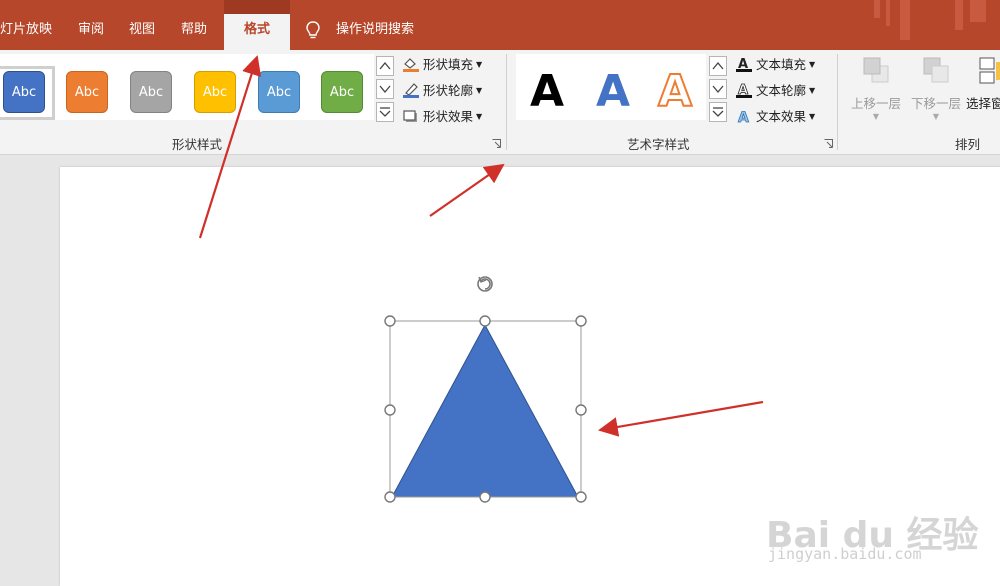 The height and width of the screenshot is (586, 1000). I want to click on text-outline-icon: A, so click(744, 90).